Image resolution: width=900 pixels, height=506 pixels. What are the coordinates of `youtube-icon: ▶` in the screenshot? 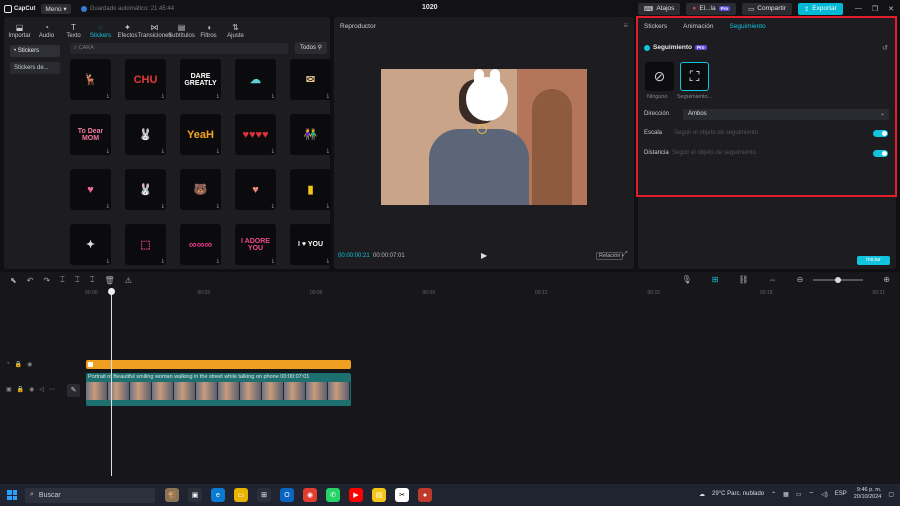 It's located at (356, 495).